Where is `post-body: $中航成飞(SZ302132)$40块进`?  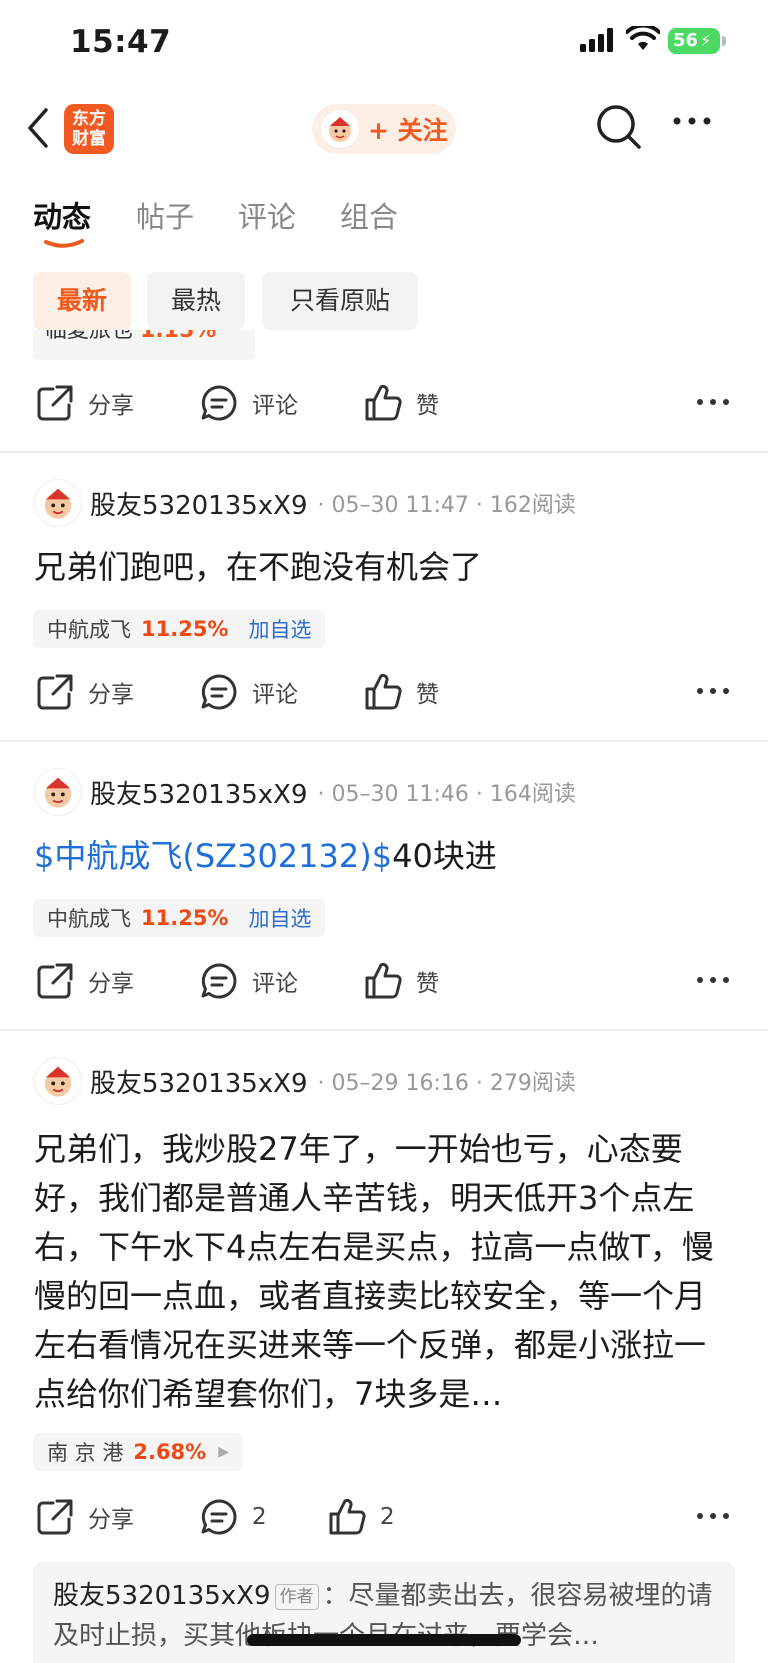
post-body: $中航成飞(SZ302132)$40块进 is located at coordinates (384, 856).